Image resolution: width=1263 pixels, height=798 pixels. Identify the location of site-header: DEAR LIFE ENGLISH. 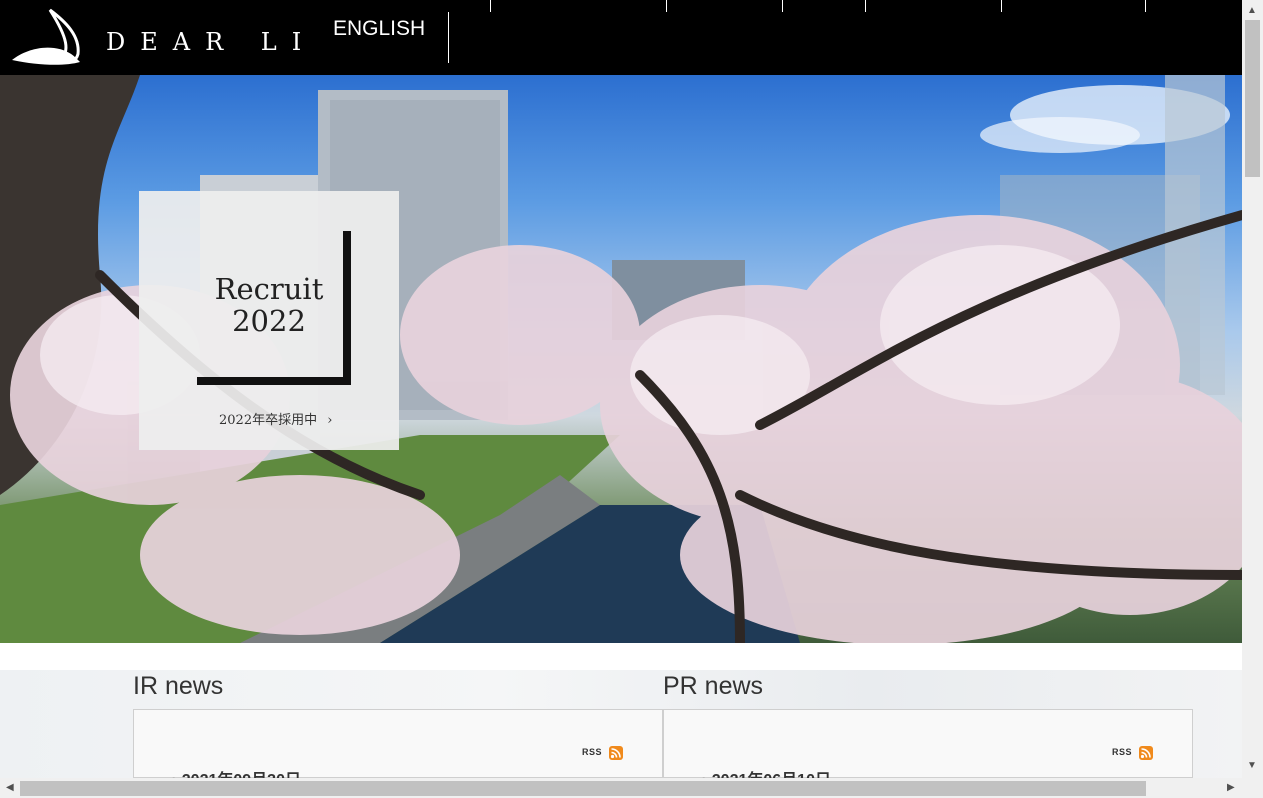
(621, 37).